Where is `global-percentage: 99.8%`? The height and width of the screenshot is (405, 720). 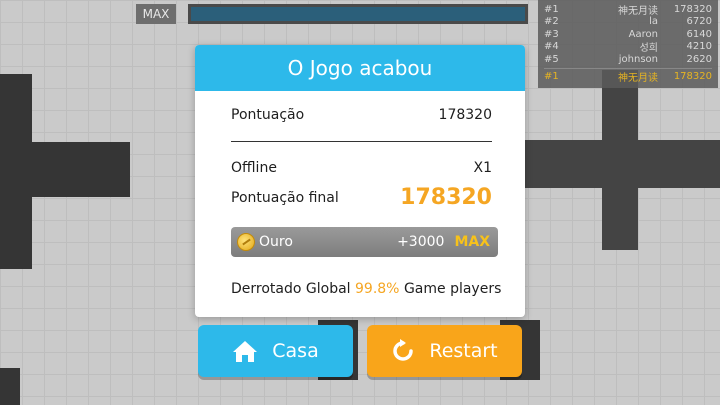 global-percentage: 99.8% is located at coordinates (377, 289).